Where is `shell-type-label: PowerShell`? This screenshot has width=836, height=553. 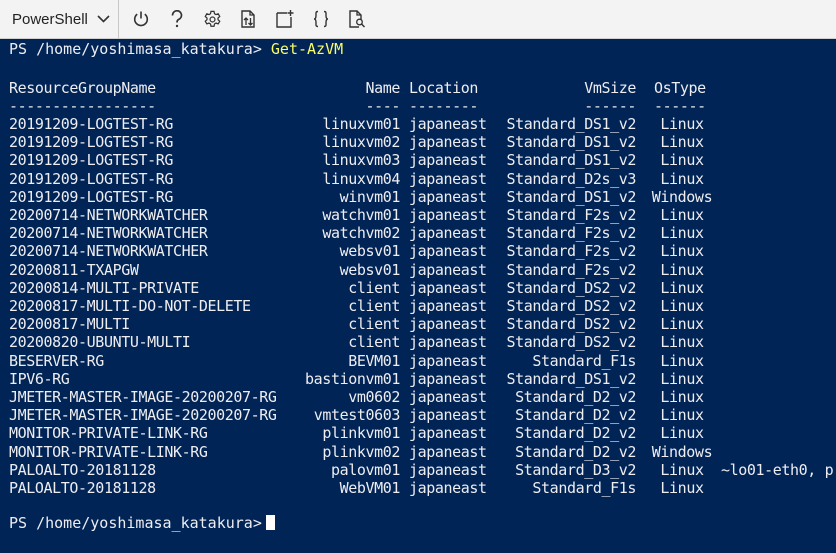 shell-type-label: PowerShell is located at coordinates (50, 19).